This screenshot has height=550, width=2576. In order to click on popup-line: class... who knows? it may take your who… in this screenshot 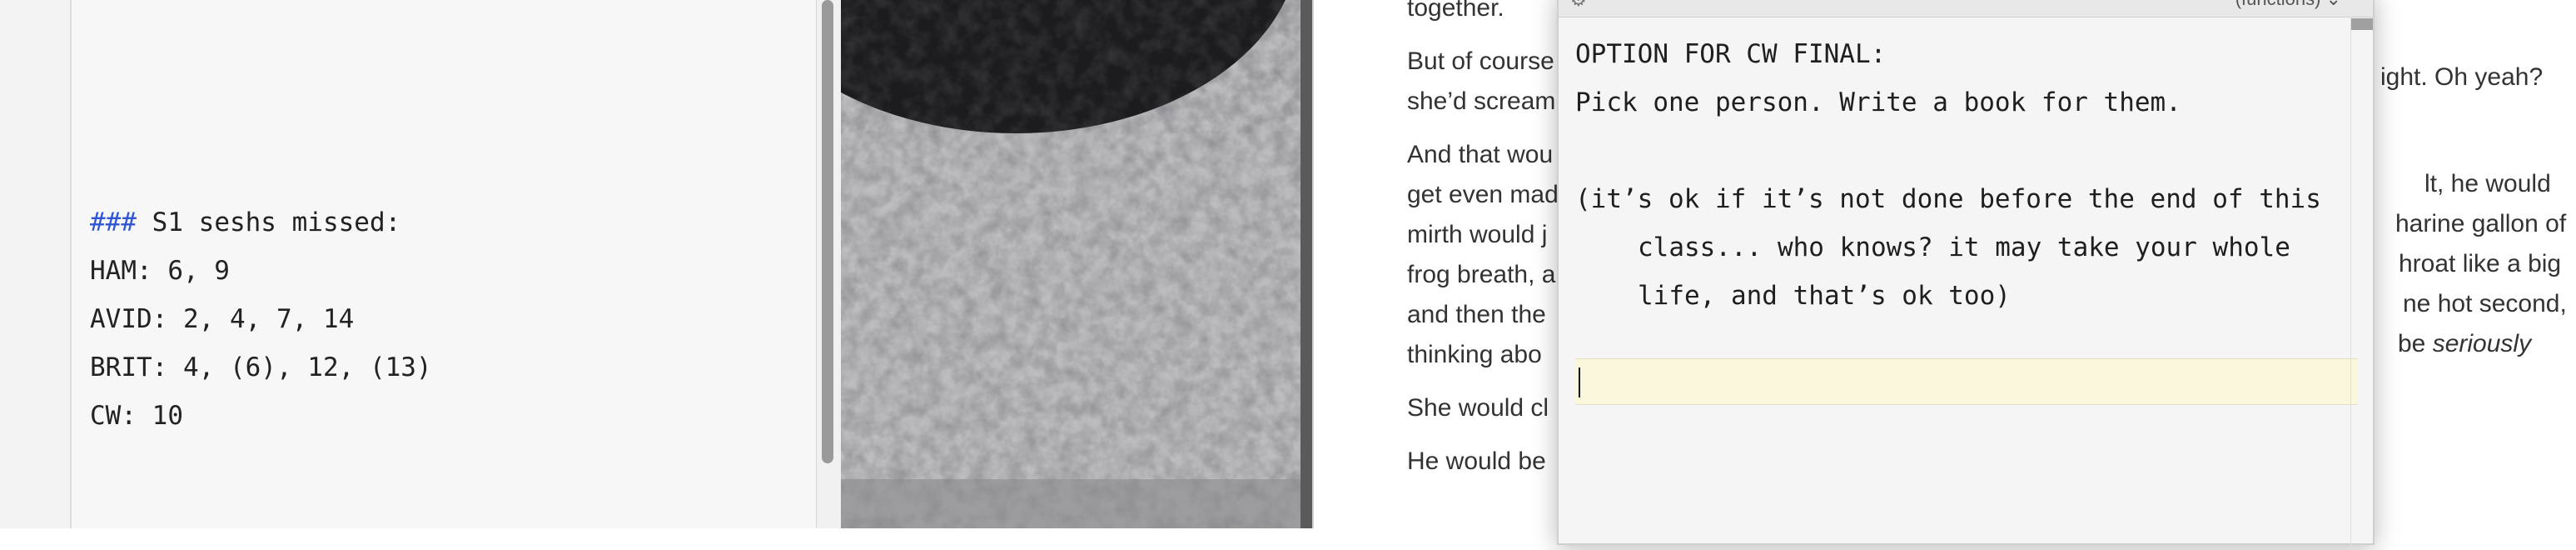, I will do `click(1964, 247)`.